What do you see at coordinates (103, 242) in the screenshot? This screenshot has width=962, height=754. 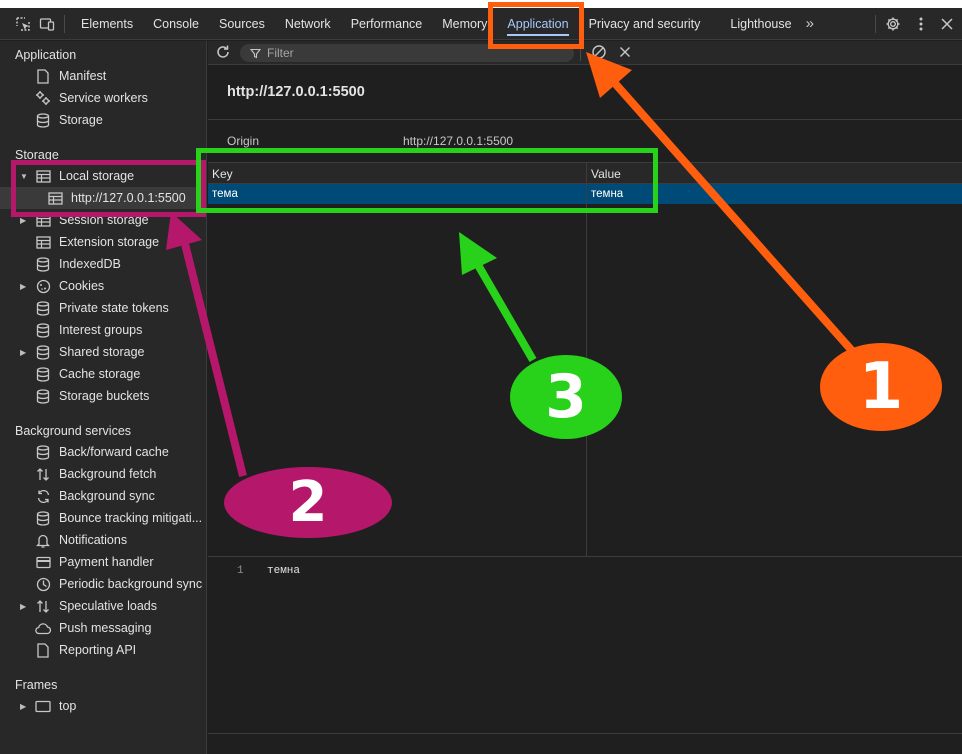 I see `sidebar-item-extension-storage: Extension storage` at bounding box center [103, 242].